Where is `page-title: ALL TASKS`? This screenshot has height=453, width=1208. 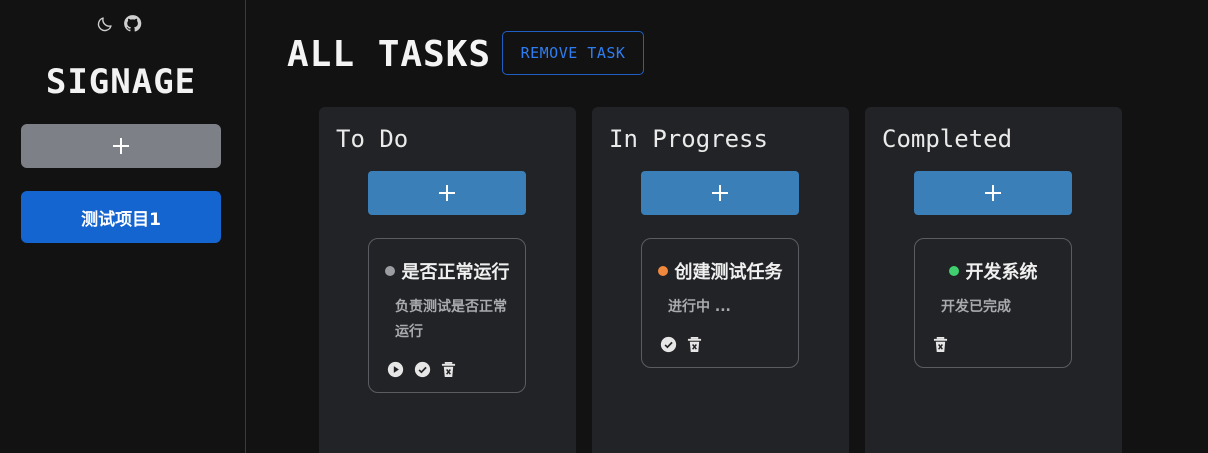 page-title: ALL TASKS is located at coordinates (389, 54).